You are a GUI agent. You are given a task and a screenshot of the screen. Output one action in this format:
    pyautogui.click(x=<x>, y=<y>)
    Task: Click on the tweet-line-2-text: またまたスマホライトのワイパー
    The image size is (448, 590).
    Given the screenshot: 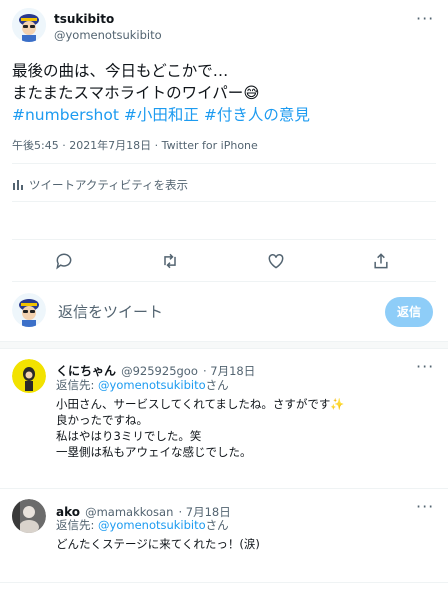 What is the action you would take?
    pyautogui.click(x=128, y=93)
    